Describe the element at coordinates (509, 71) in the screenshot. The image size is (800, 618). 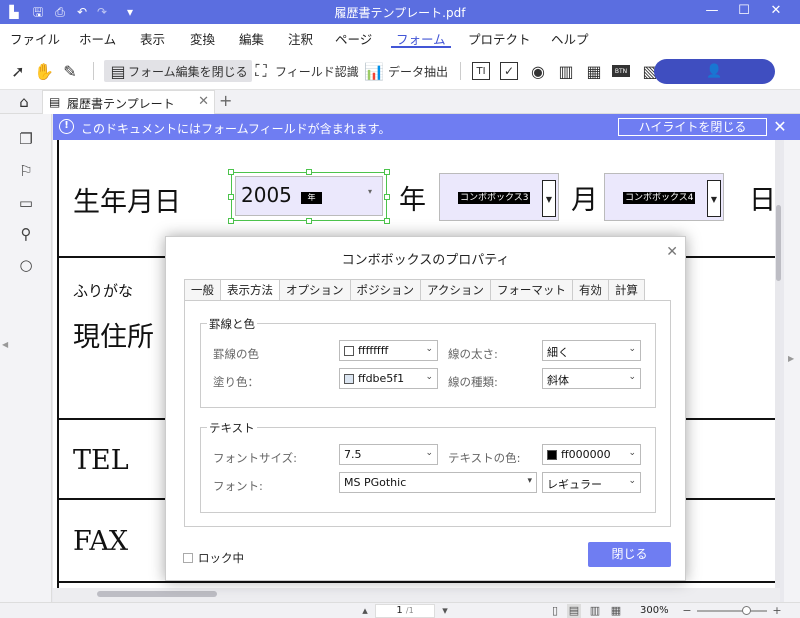
I see `checkbox-tool: ✓` at that location.